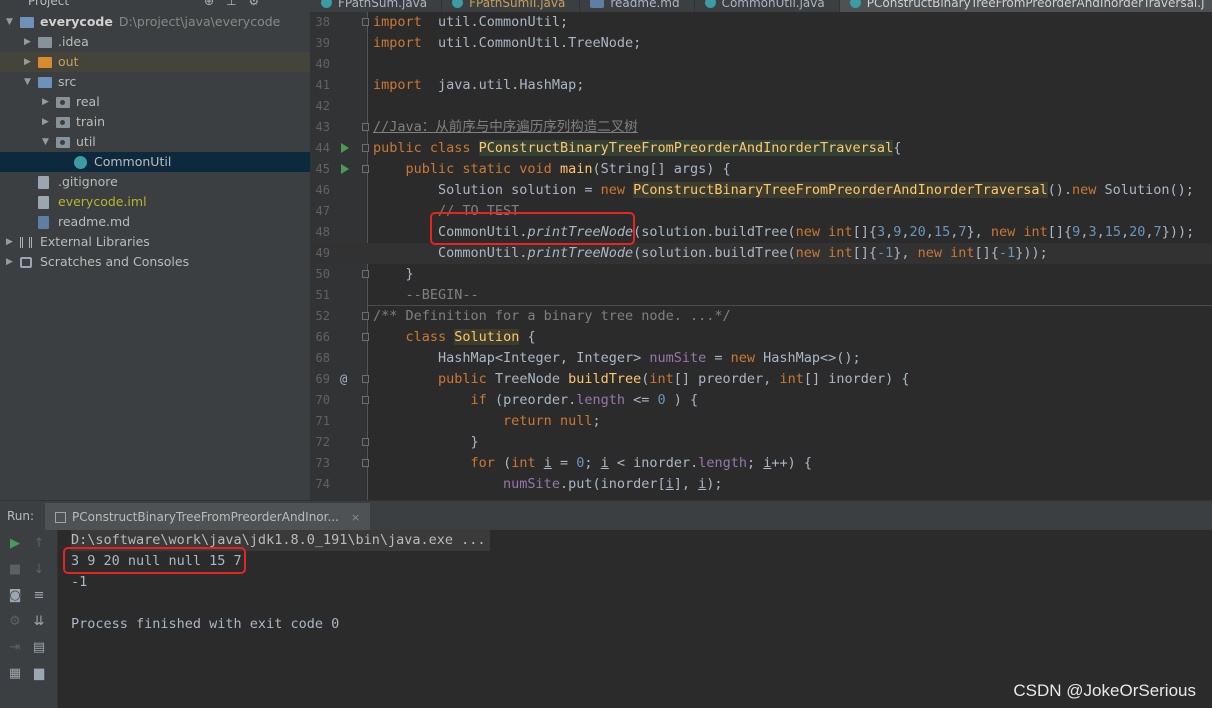  I want to click on editor-tab-label: FPathSumII.java, so click(517, 5).